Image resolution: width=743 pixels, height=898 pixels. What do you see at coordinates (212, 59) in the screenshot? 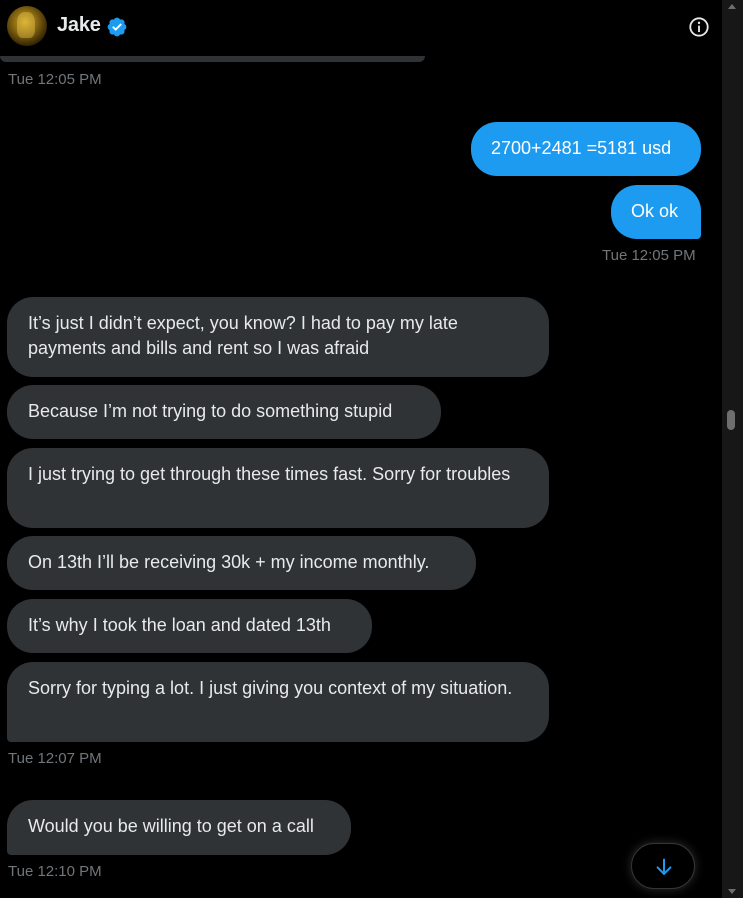
I see `header-divider` at bounding box center [212, 59].